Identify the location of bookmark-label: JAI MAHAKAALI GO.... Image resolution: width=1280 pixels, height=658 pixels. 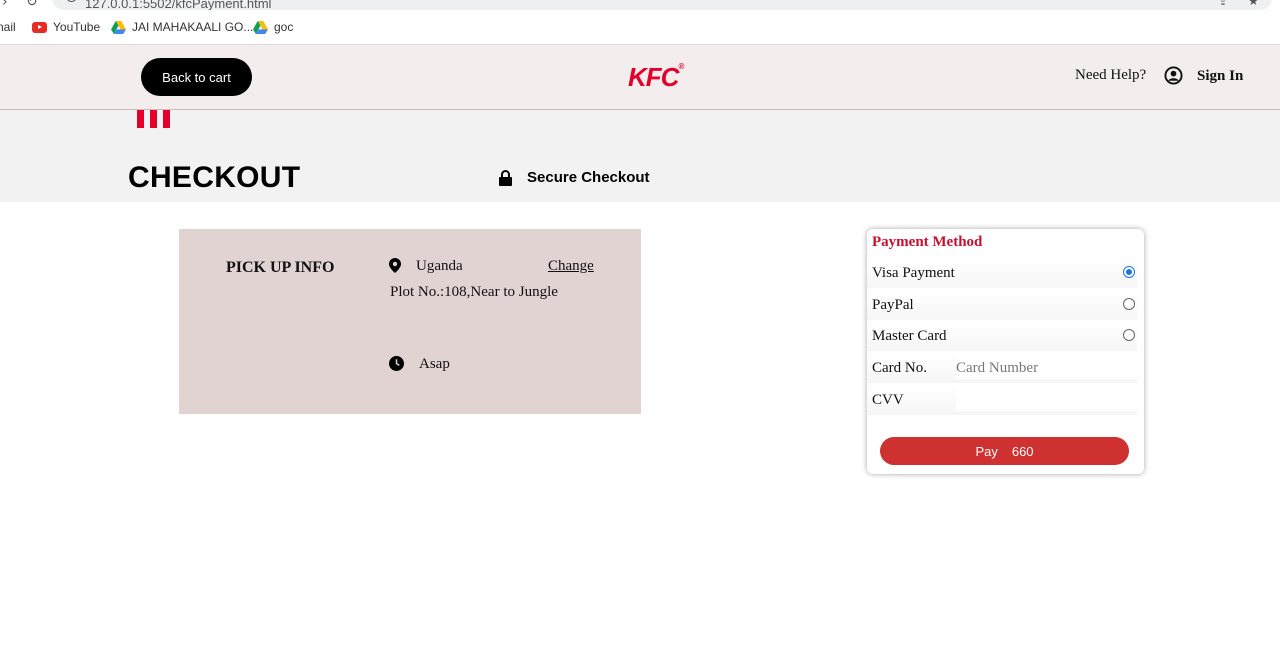
(193, 27).